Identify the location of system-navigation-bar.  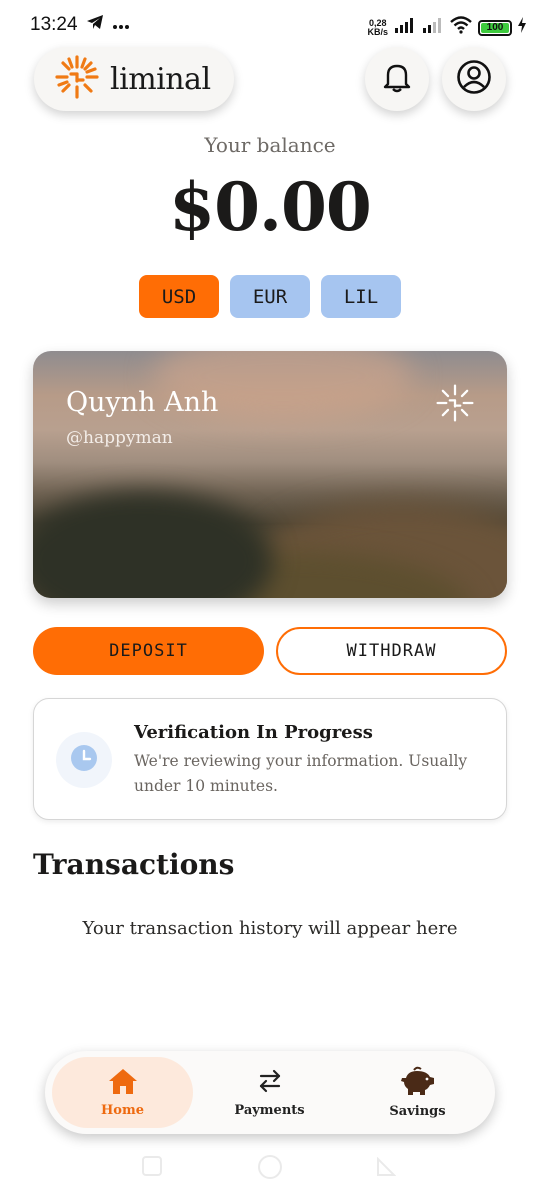
(270, 1169).